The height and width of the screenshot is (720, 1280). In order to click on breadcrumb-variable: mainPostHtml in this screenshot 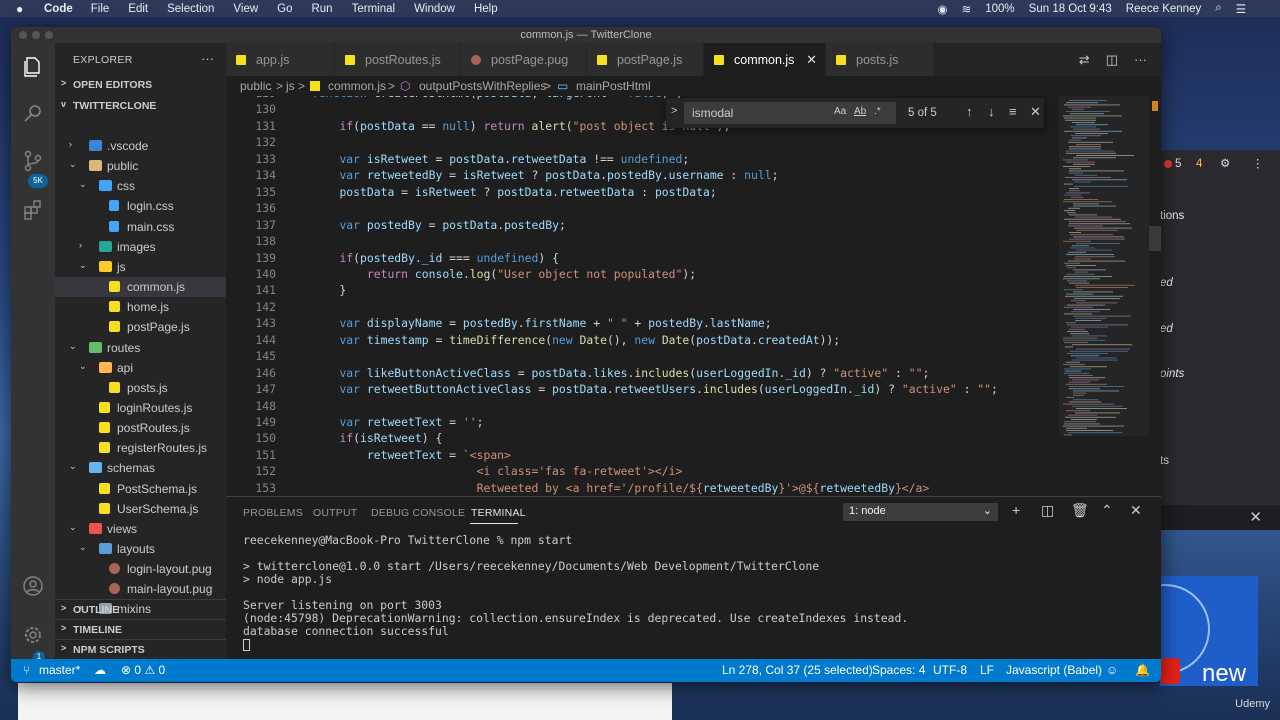, I will do `click(613, 86)`.